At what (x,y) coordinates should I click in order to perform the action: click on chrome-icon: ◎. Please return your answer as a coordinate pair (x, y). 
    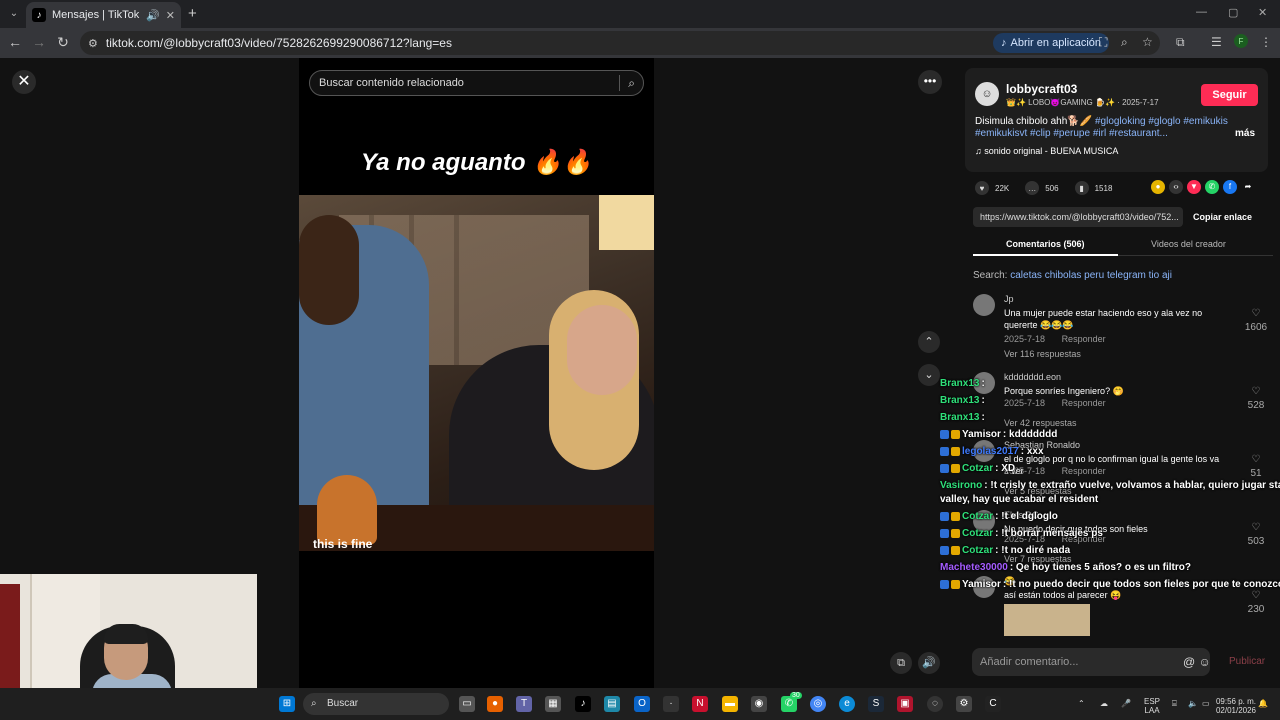
    Looking at the image, I should click on (818, 704).